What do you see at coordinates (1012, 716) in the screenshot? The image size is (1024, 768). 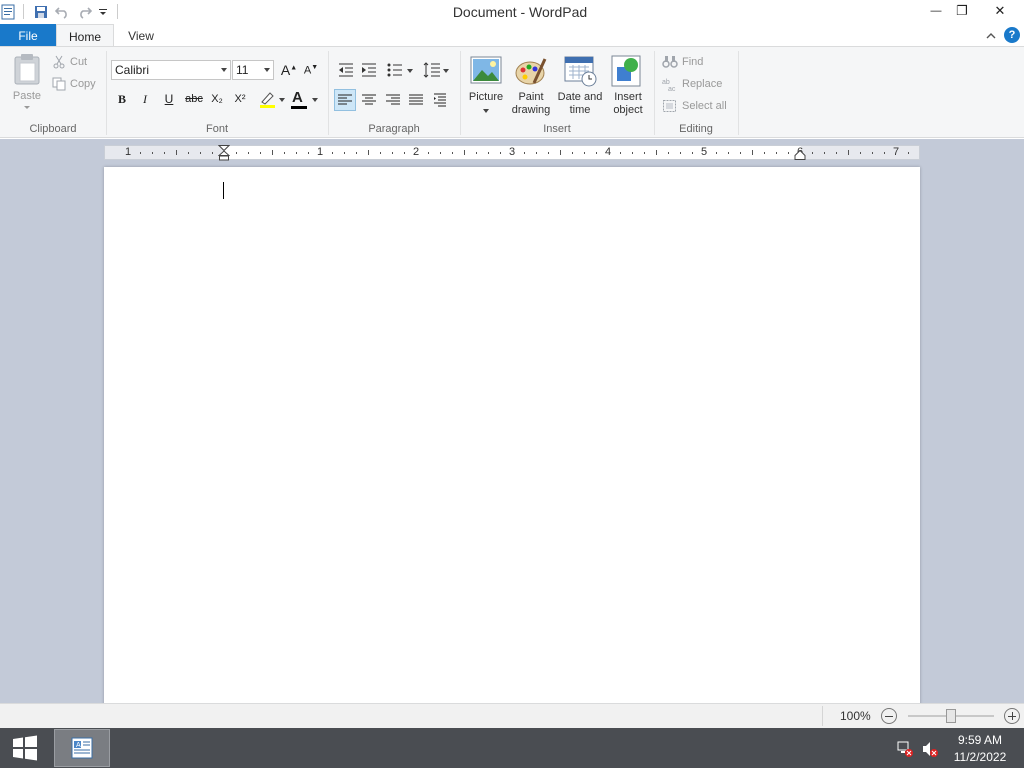 I see `zoom-in-button` at bounding box center [1012, 716].